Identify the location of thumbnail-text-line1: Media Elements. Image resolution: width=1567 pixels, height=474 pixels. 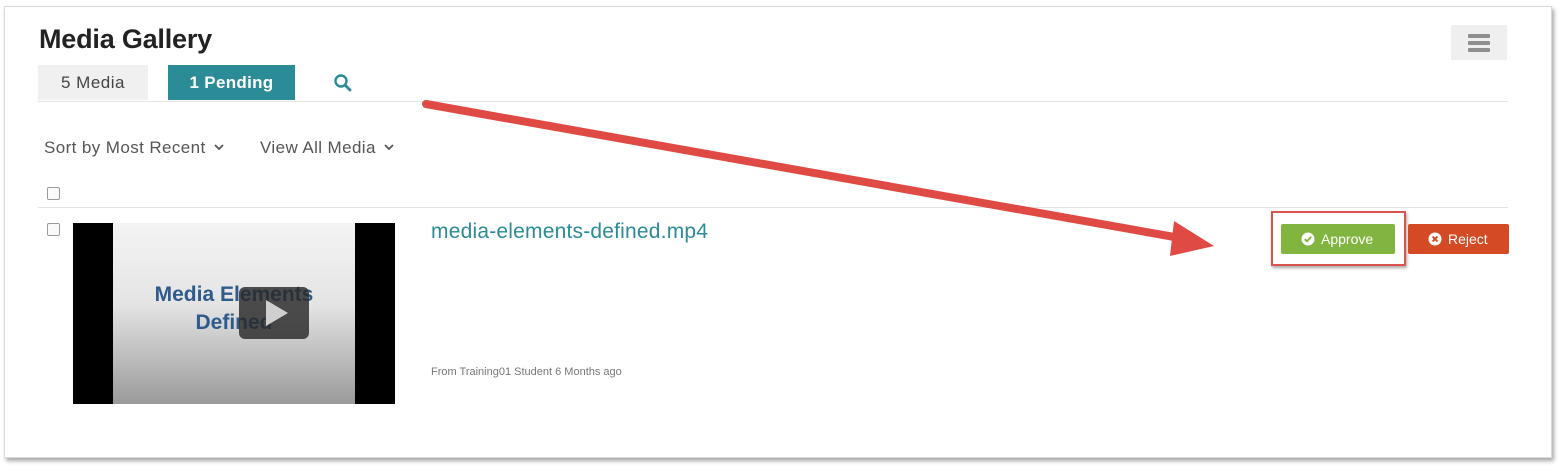
(234, 294).